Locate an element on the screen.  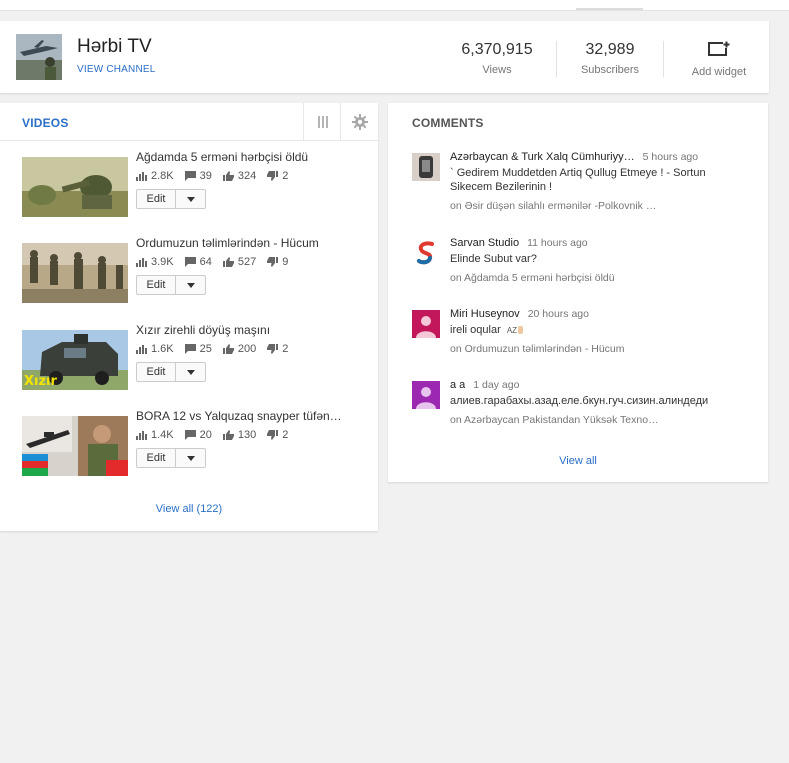
comment-meta: Miri Huseynov 20 hours ago is located at coordinates (519, 314).